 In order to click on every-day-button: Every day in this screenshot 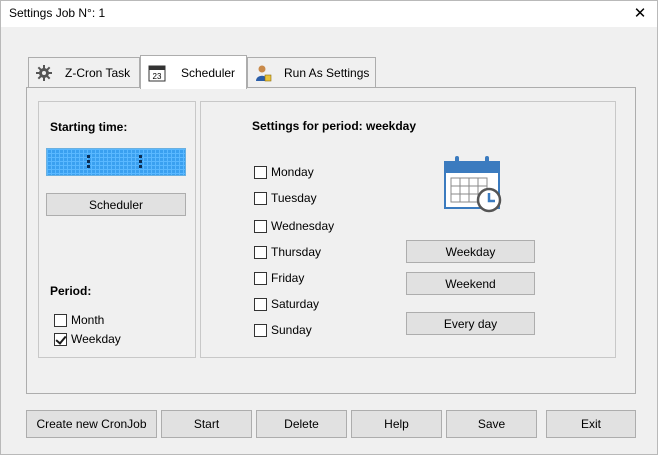, I will do `click(470, 323)`.